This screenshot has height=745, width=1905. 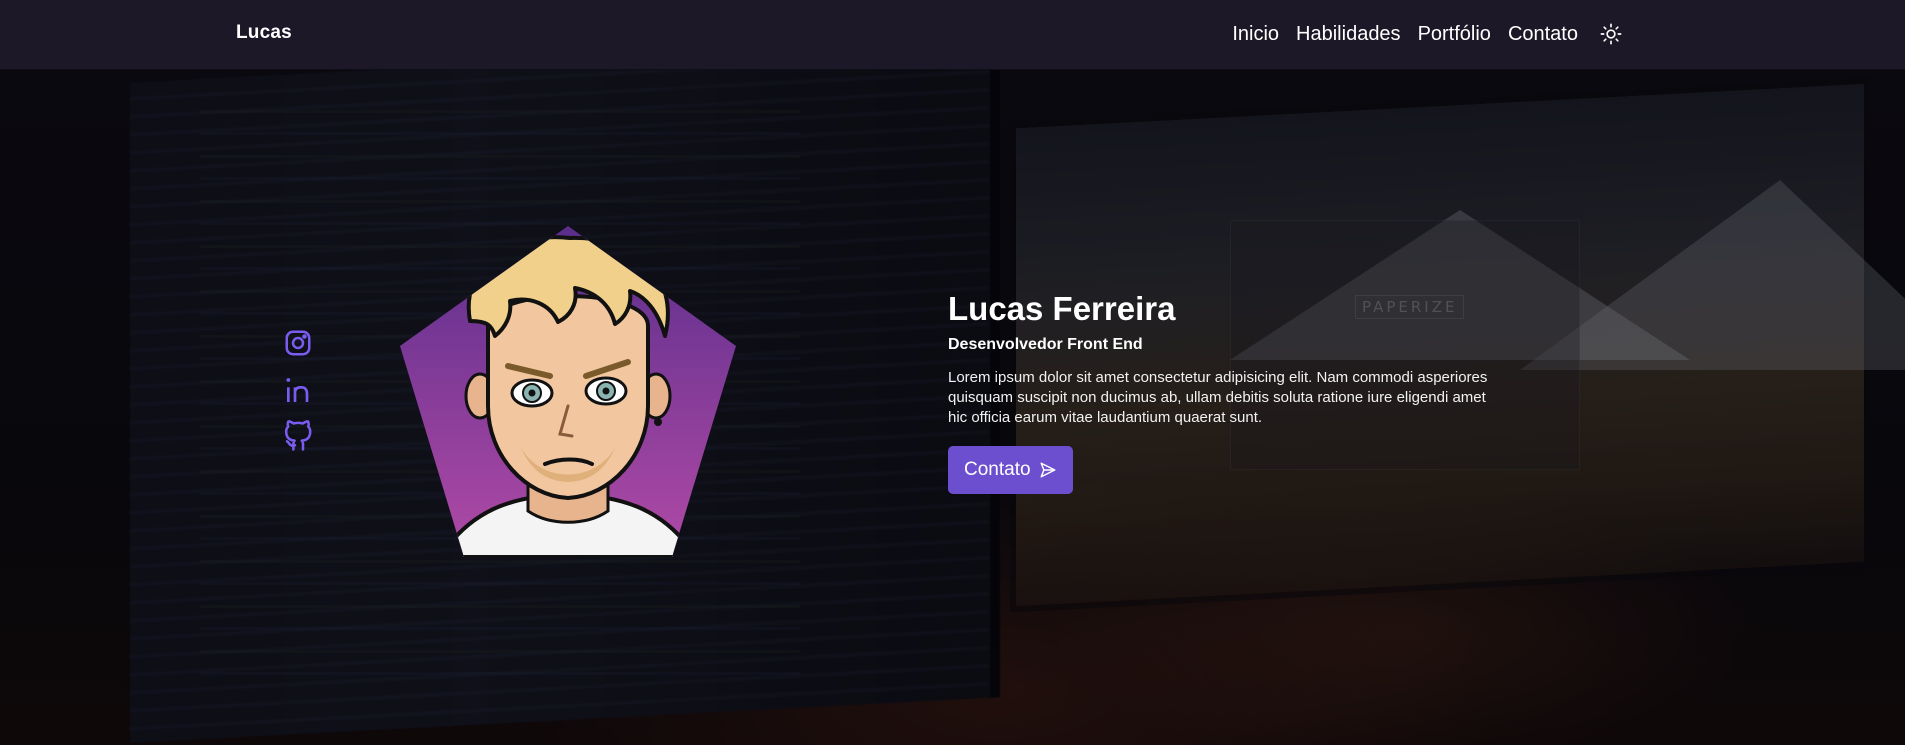 I want to click on contact-button: Contato, so click(x=1010, y=470).